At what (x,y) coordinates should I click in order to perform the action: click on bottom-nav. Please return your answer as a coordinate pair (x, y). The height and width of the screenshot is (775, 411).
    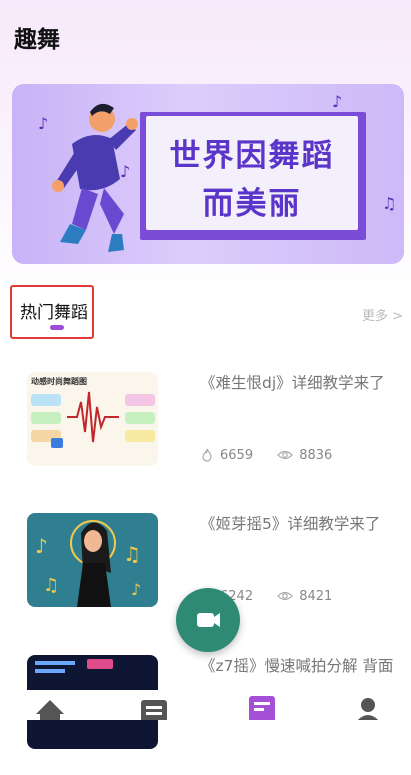
    Looking at the image, I should click on (205, 706).